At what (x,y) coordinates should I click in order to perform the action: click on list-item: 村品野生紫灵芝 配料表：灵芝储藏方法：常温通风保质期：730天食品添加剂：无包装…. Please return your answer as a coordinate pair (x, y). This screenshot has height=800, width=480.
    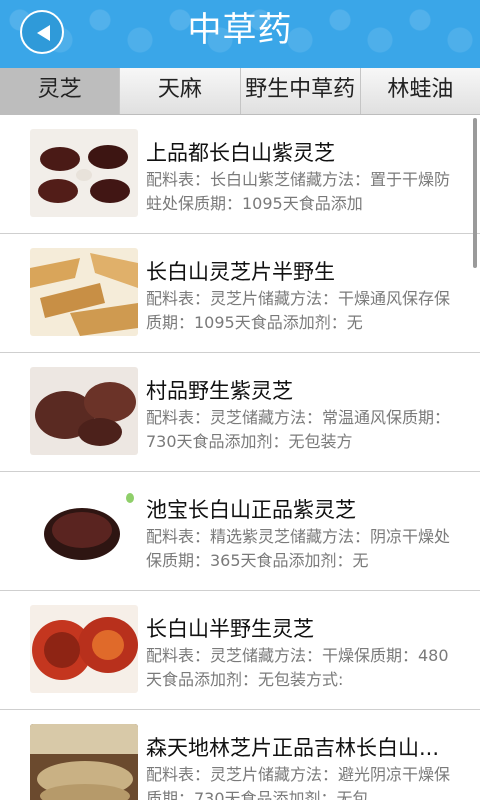
    Looking at the image, I should click on (240, 412).